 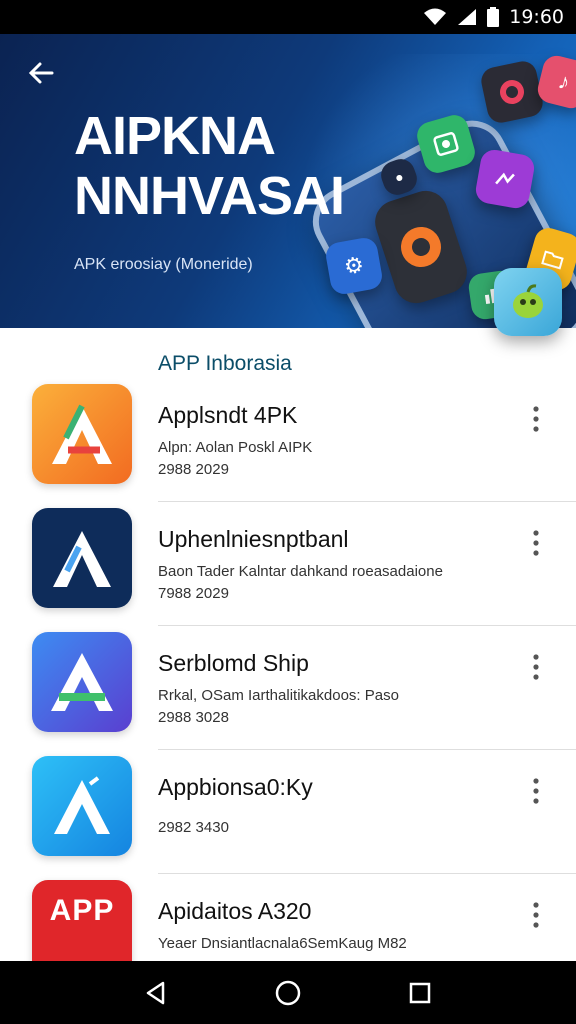 What do you see at coordinates (193, 469) in the screenshot?
I see `app-meta: 2988 2029` at bounding box center [193, 469].